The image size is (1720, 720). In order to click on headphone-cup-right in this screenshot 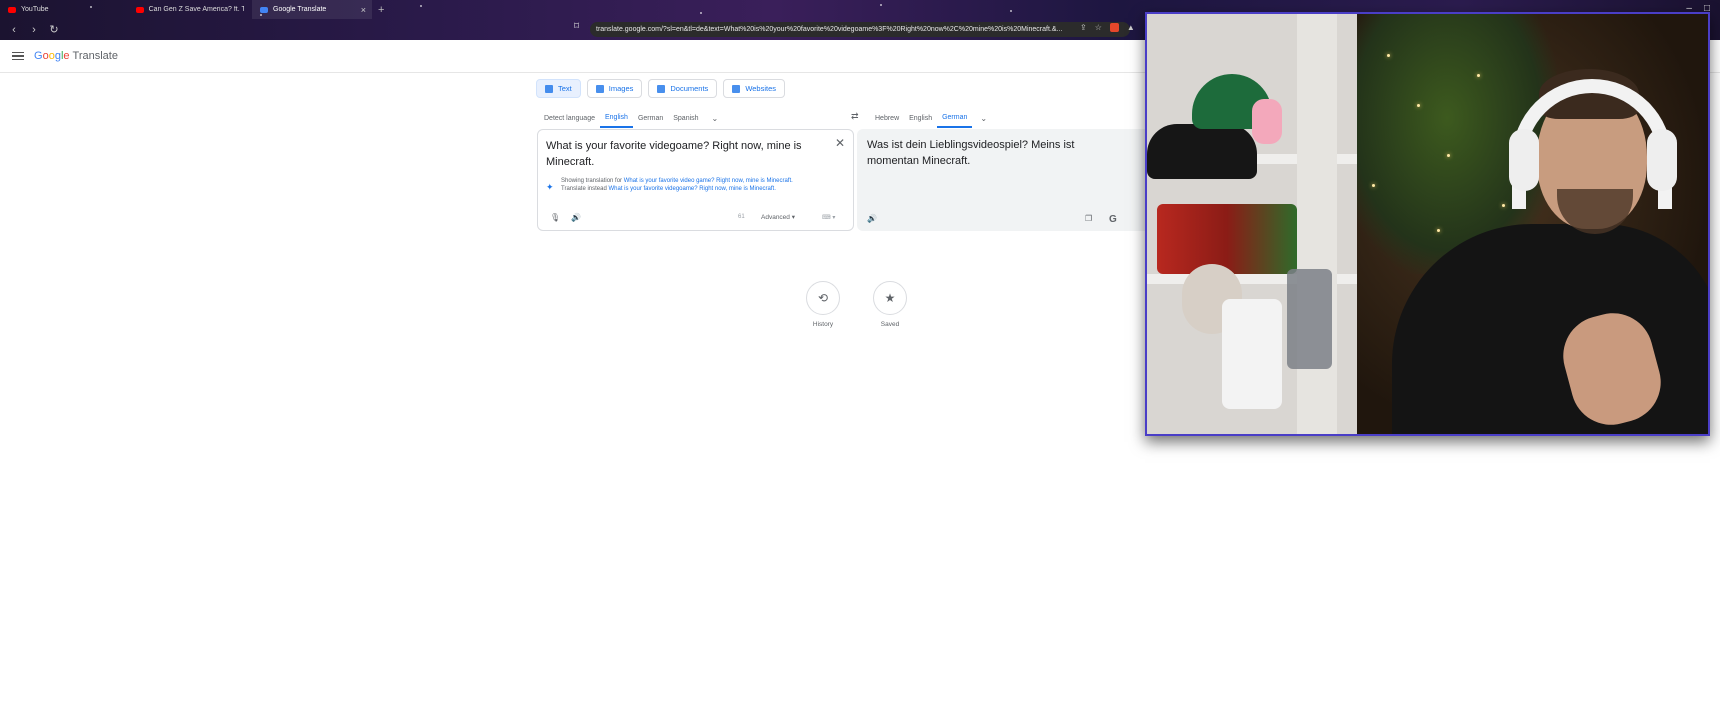, I will do `click(1662, 160)`.